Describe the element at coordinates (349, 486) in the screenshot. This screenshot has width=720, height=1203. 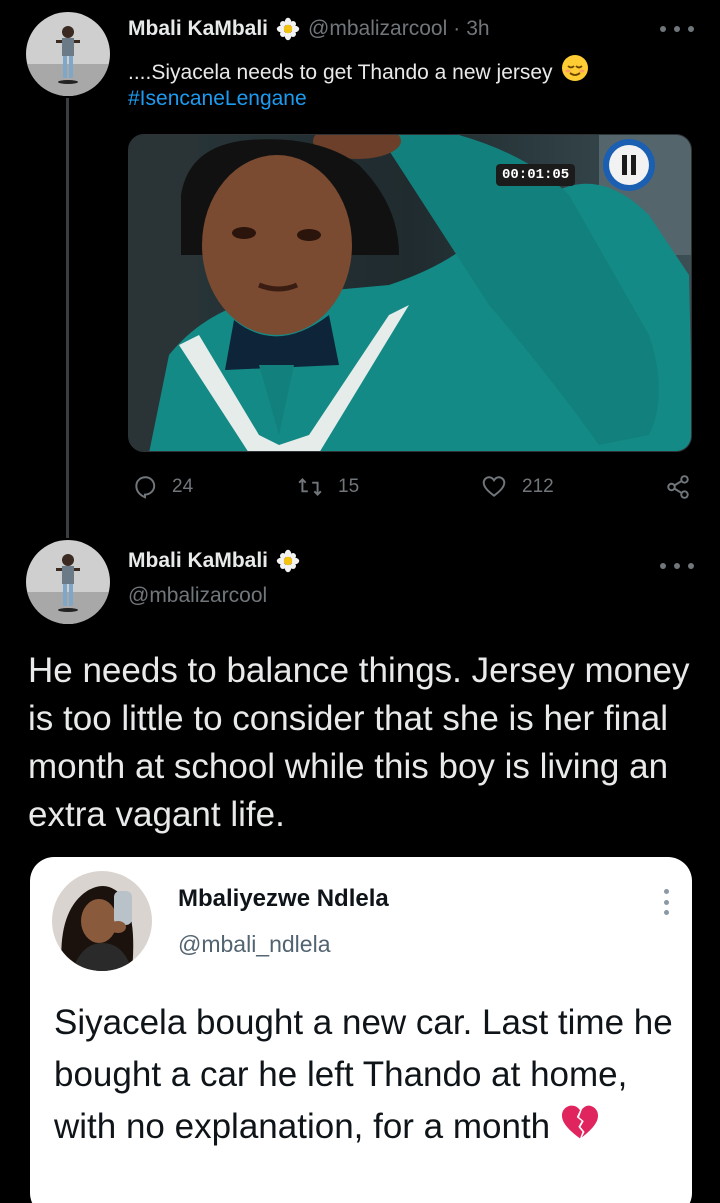
I see `retweet-count: 15` at that location.